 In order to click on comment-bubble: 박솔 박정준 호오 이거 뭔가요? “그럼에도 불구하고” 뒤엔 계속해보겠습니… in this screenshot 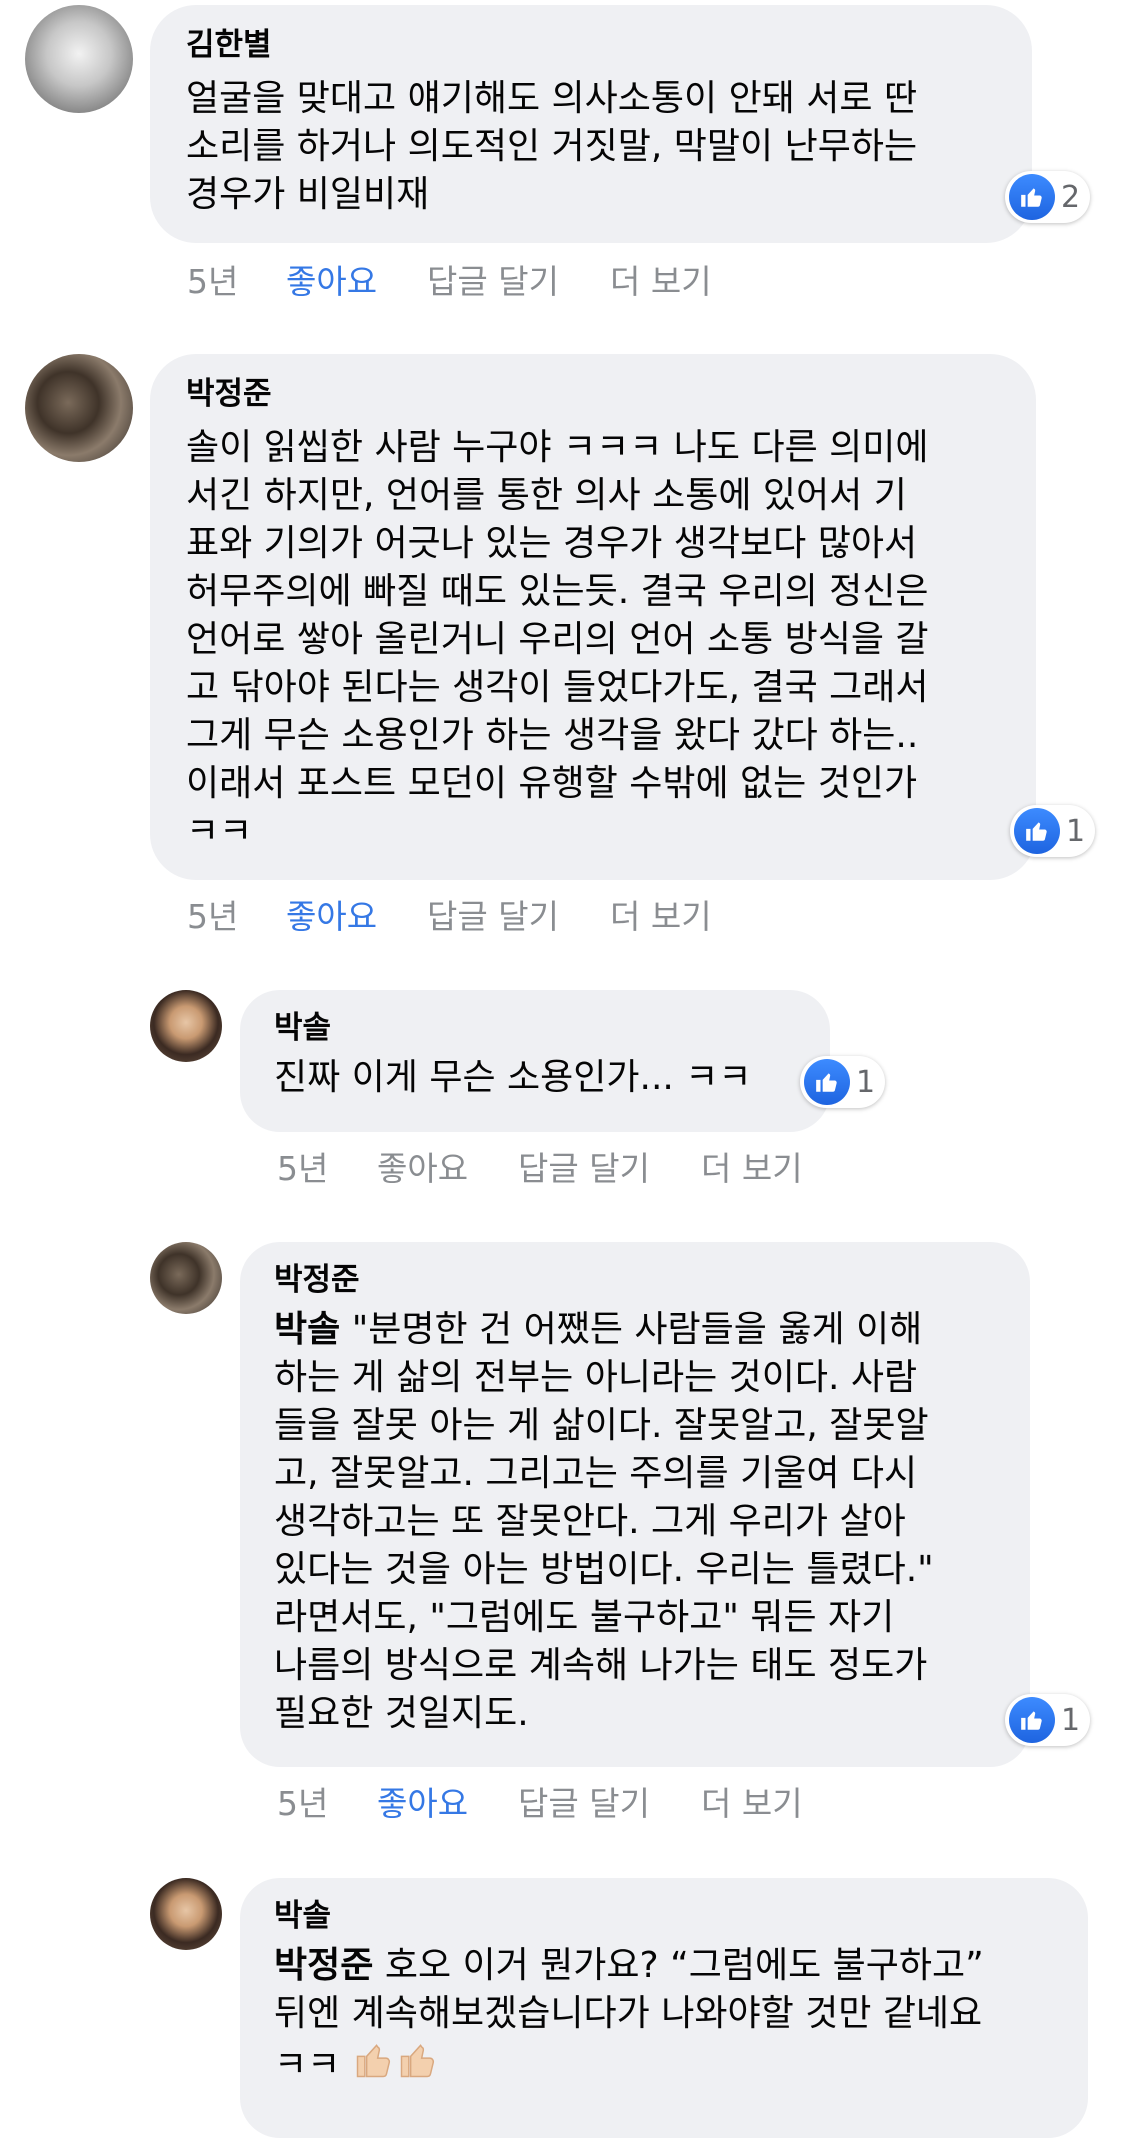, I will do `click(664, 2008)`.